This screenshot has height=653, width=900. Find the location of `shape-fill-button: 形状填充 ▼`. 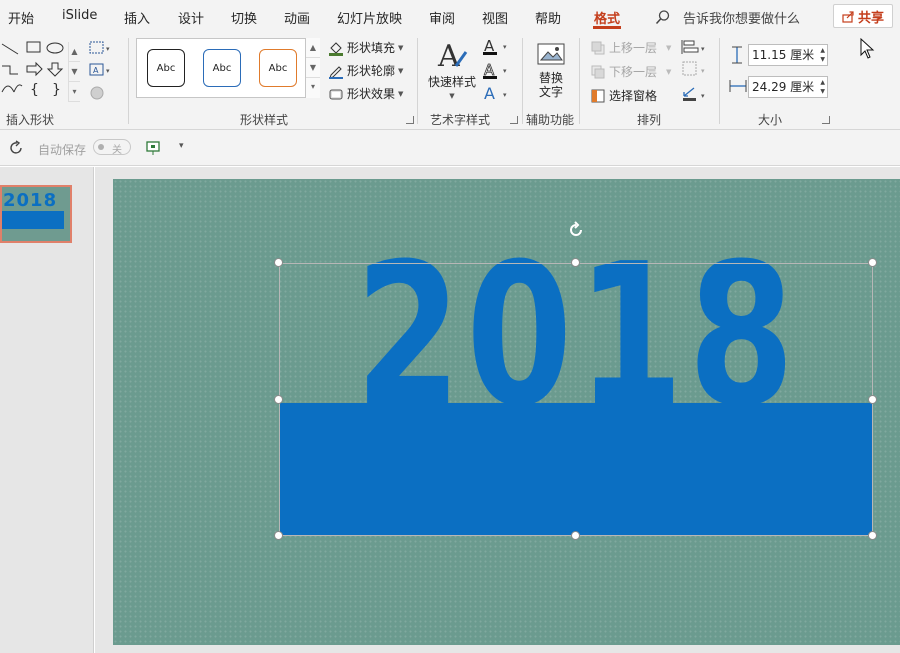

shape-fill-button: 形状填充 ▼ is located at coordinates (365, 47).